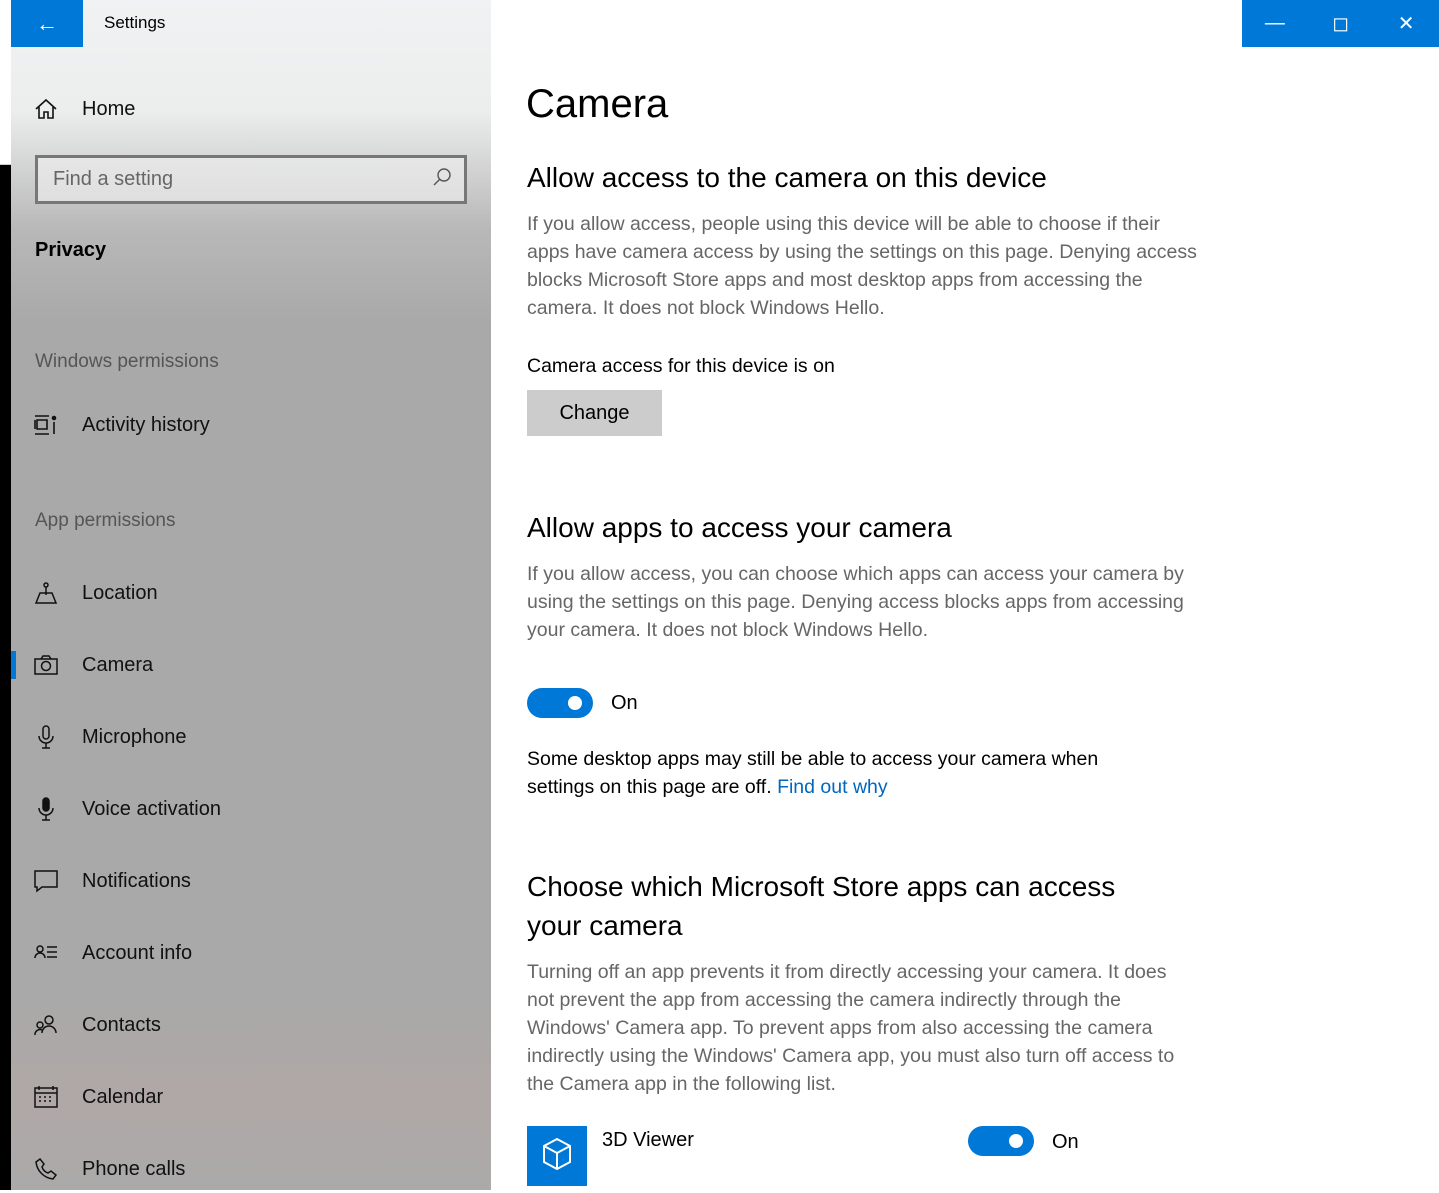 Image resolution: width=1439 pixels, height=1193 pixels. What do you see at coordinates (251, 809) in the screenshot?
I see `sidebar-item-voice-activation: Voice activation` at bounding box center [251, 809].